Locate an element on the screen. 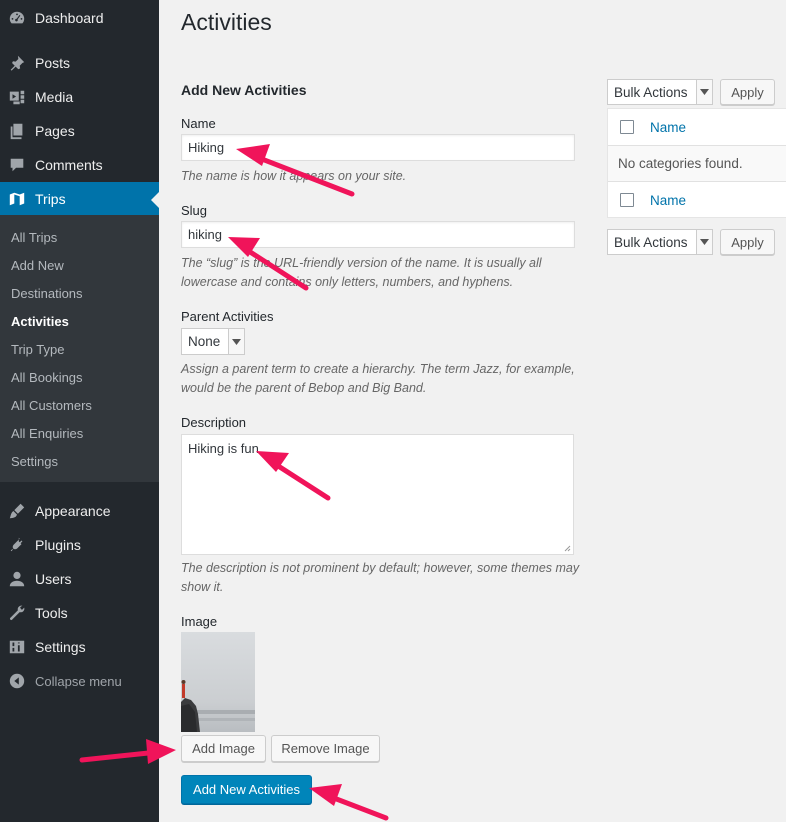 This screenshot has width=786, height=822. image-label: Image is located at coordinates (199, 621).